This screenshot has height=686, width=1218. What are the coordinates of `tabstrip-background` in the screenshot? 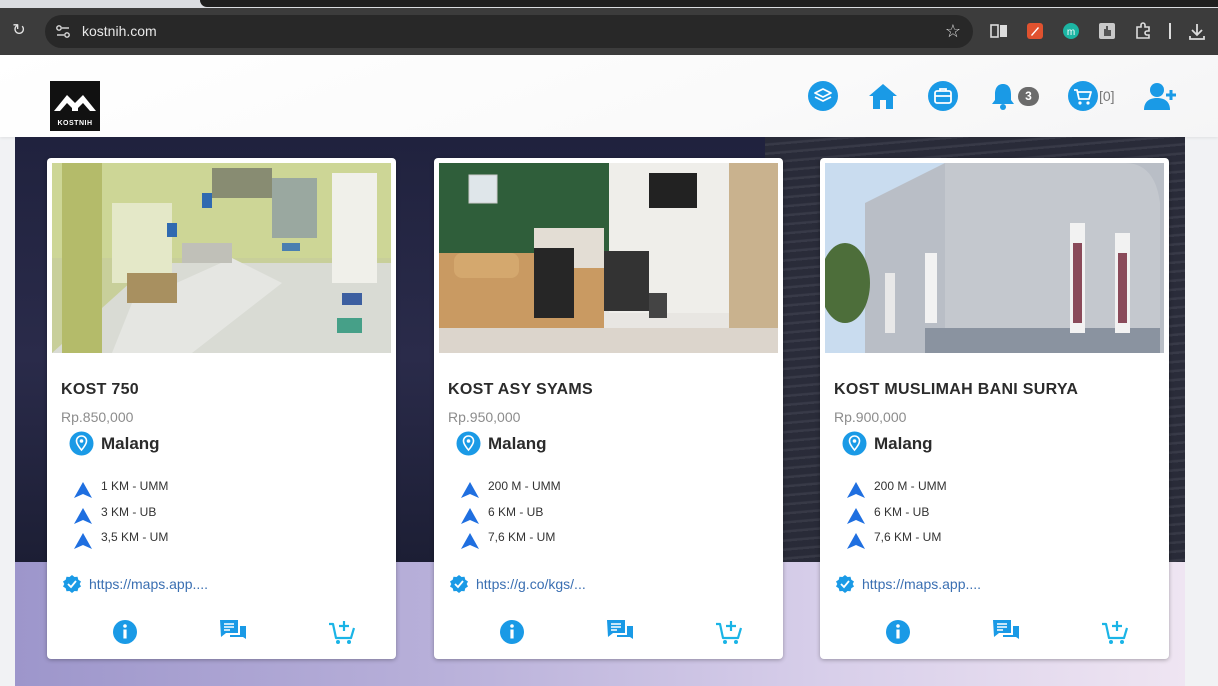 It's located at (709, 3).